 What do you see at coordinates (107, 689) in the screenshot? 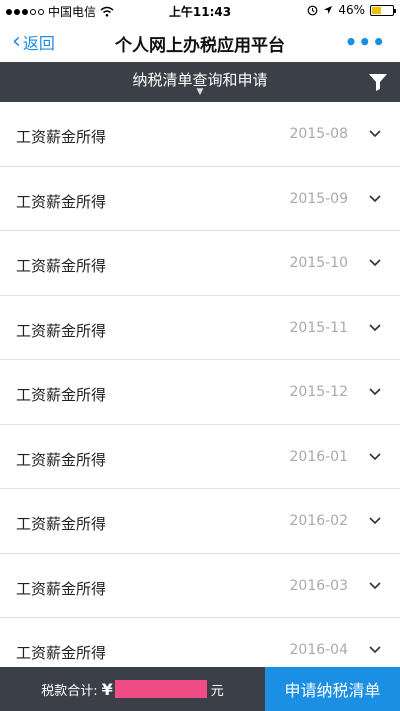
I see `currency-symbol: ¥` at bounding box center [107, 689].